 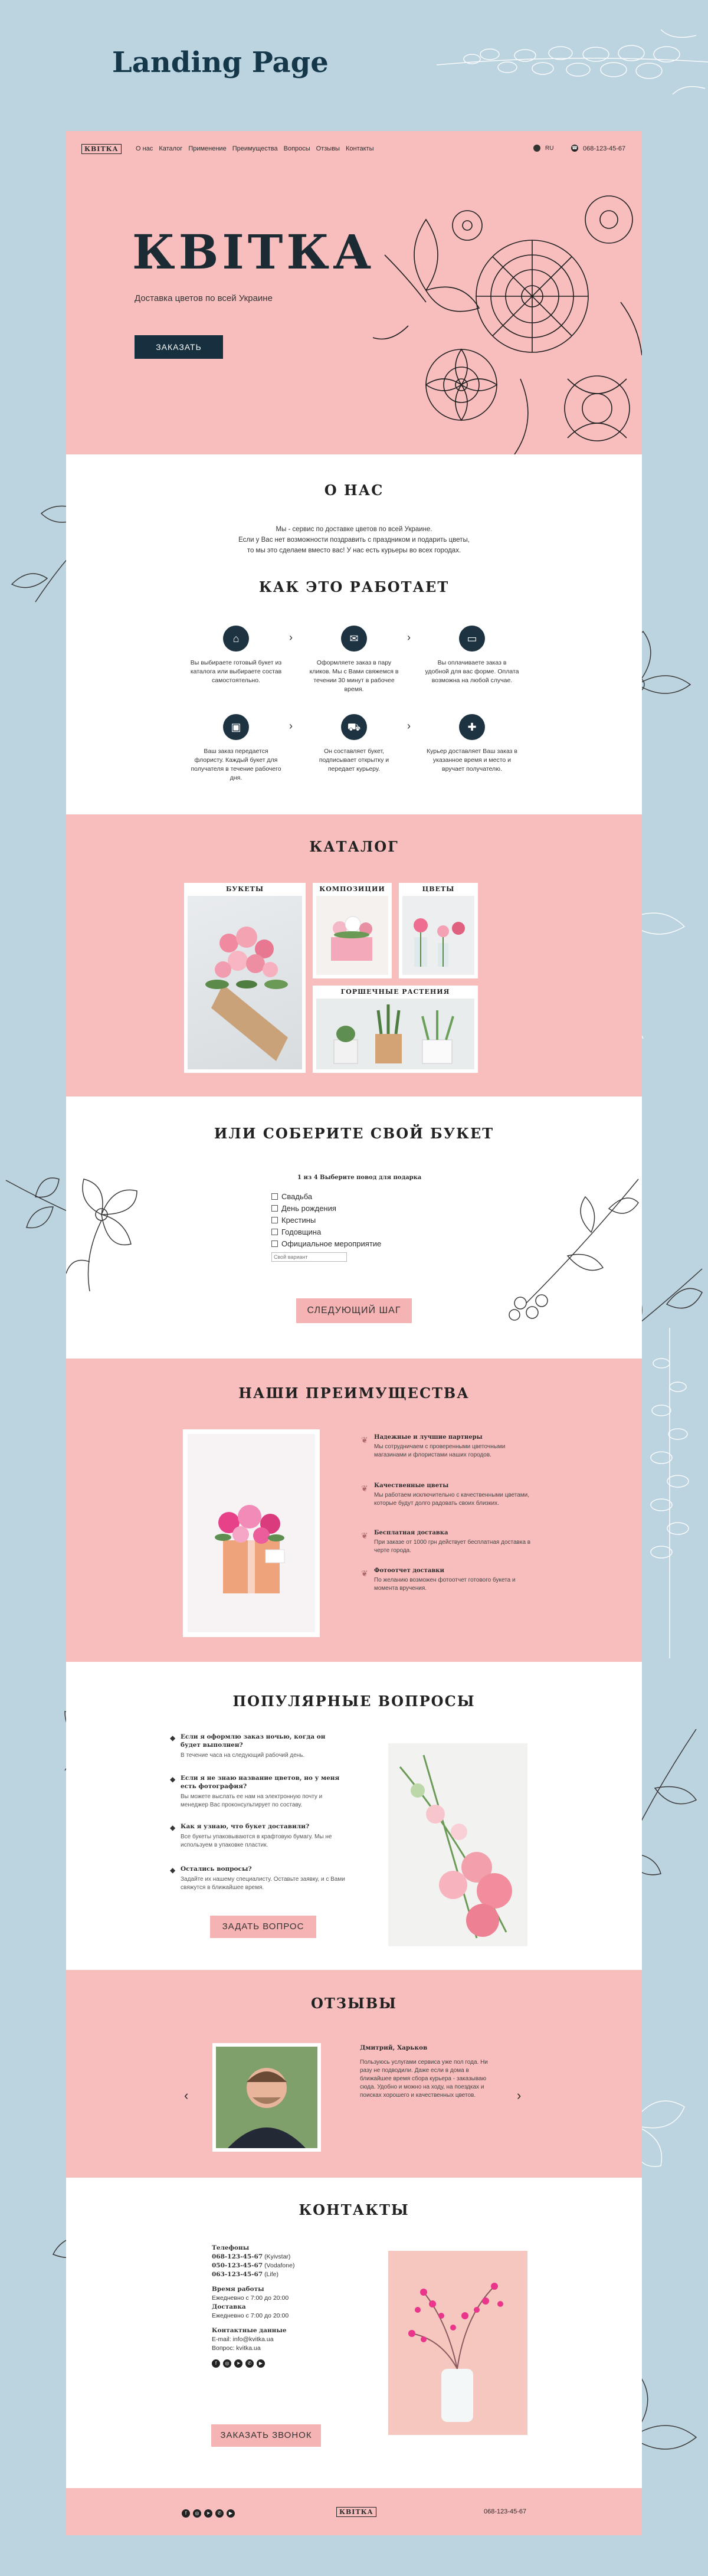 I want to click on gift-icon: ✚, so click(x=472, y=727).